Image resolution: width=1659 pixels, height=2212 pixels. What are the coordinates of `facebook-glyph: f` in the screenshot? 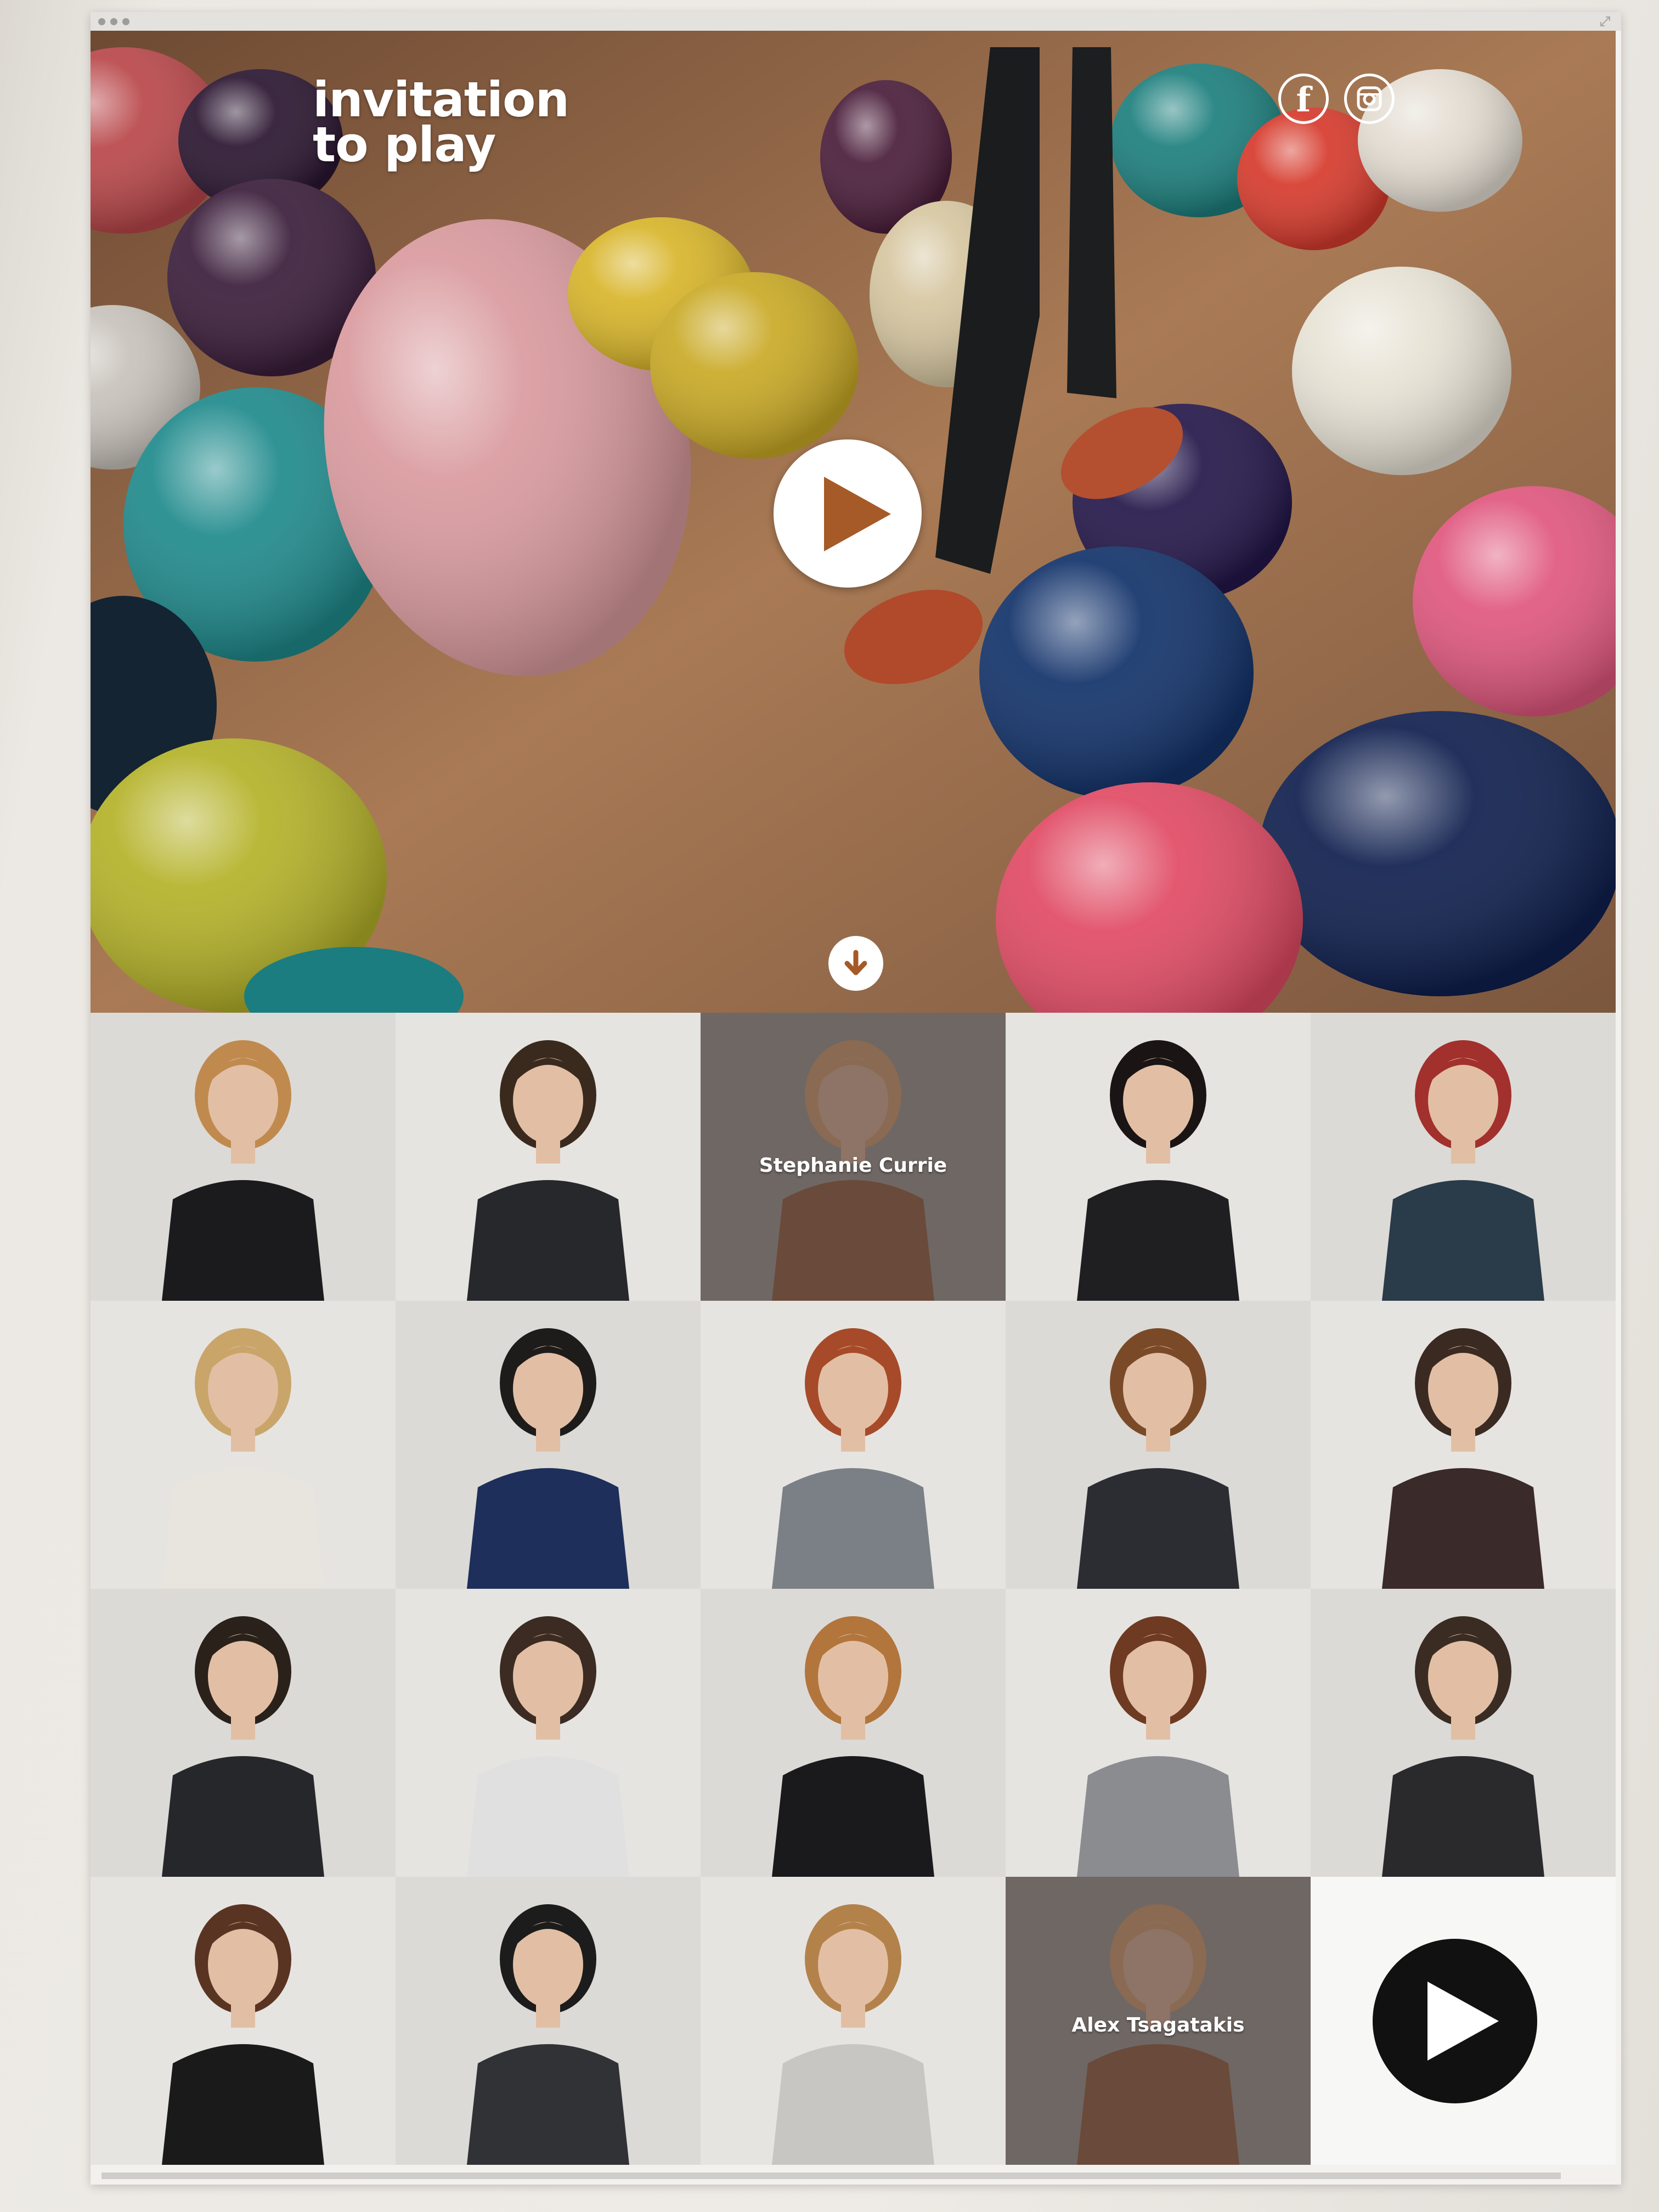 It's located at (1304, 100).